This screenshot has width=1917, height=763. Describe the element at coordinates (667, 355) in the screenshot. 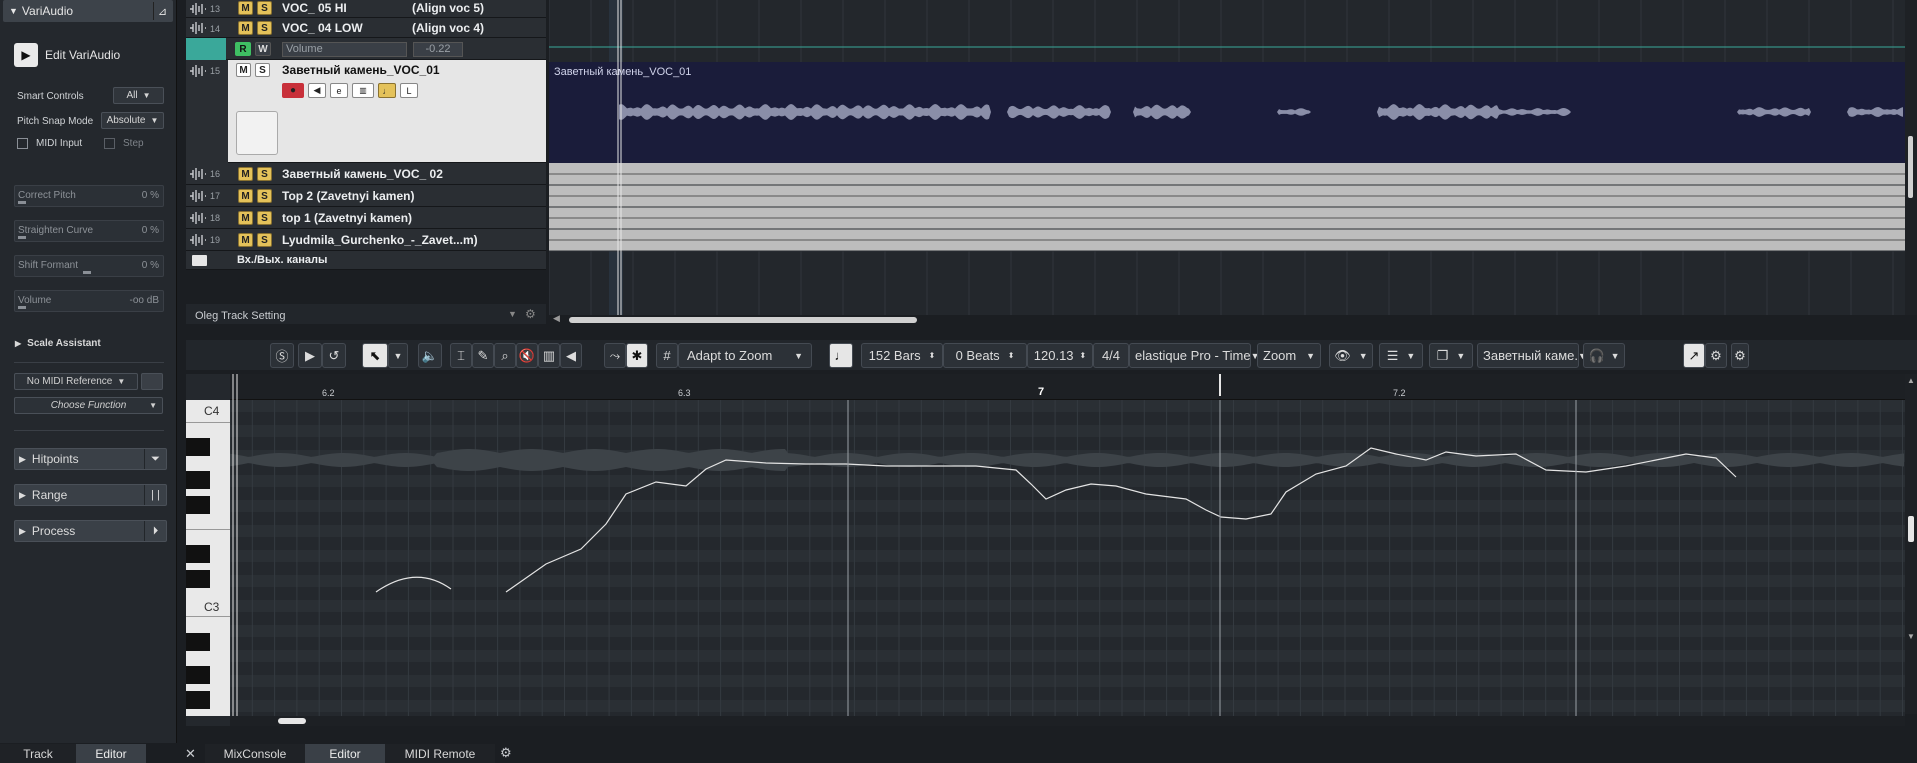

I see `grid-button: #` at that location.